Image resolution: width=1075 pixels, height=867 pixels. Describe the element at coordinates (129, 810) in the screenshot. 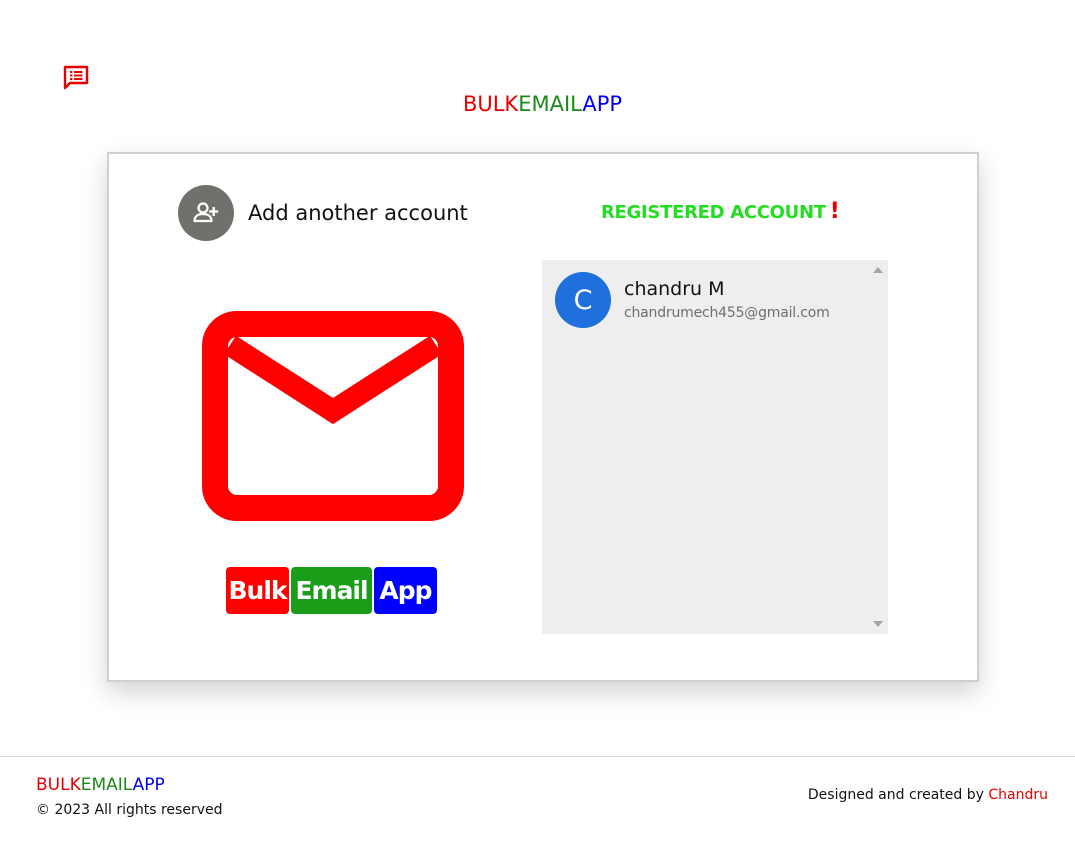

I see `footer-copyright: © 2023 All rights reserved` at that location.